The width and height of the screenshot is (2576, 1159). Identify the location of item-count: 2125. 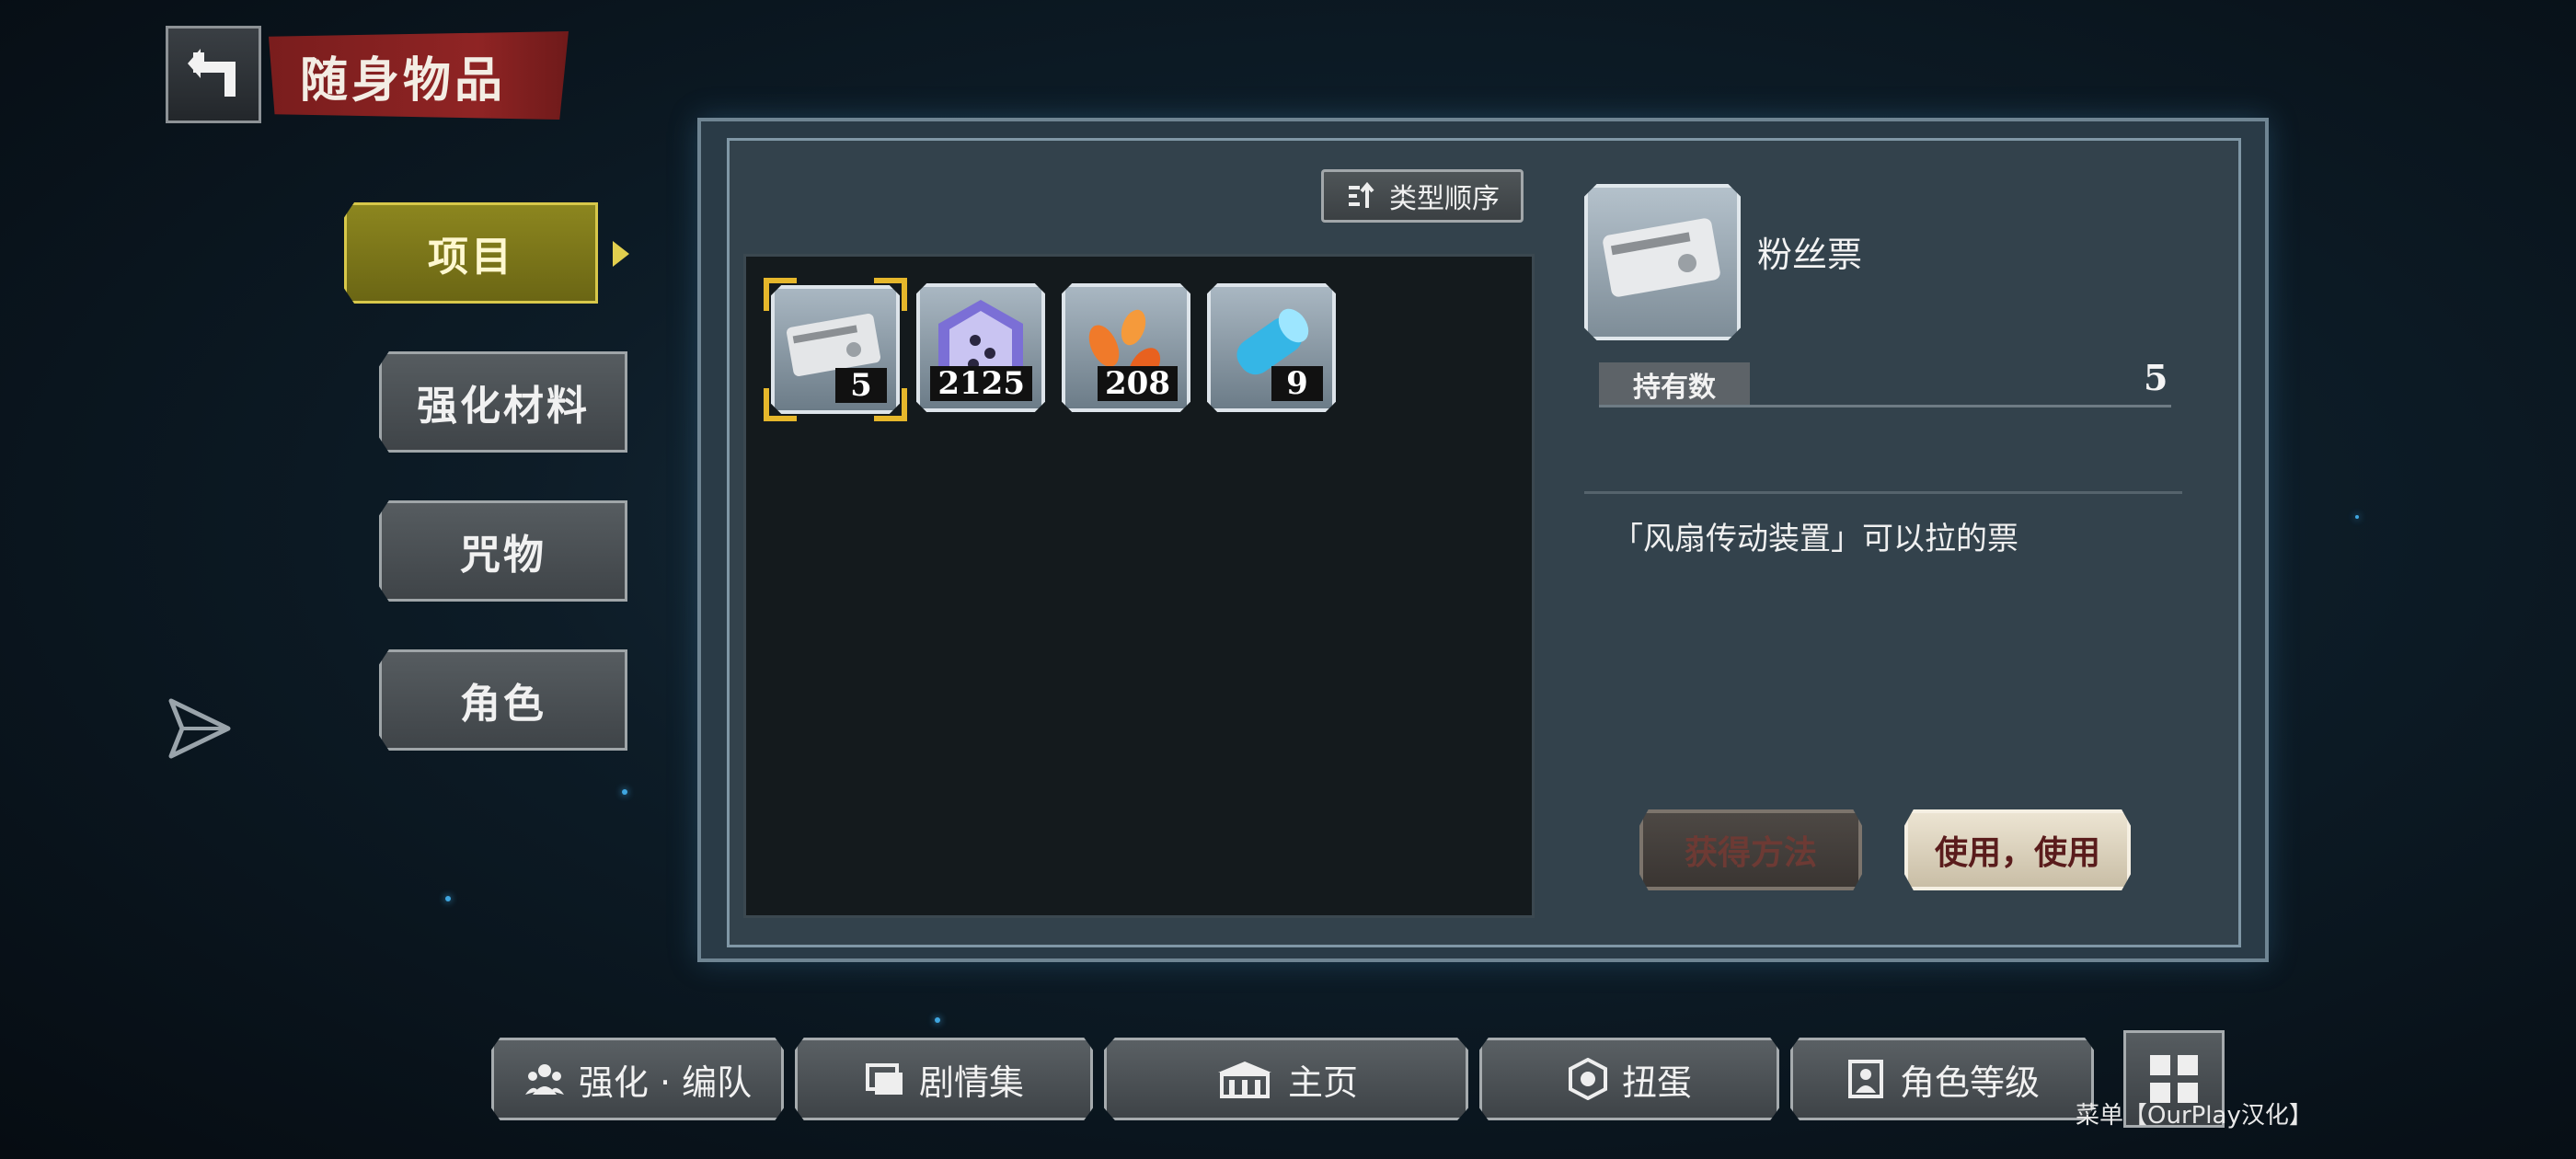
(981, 383).